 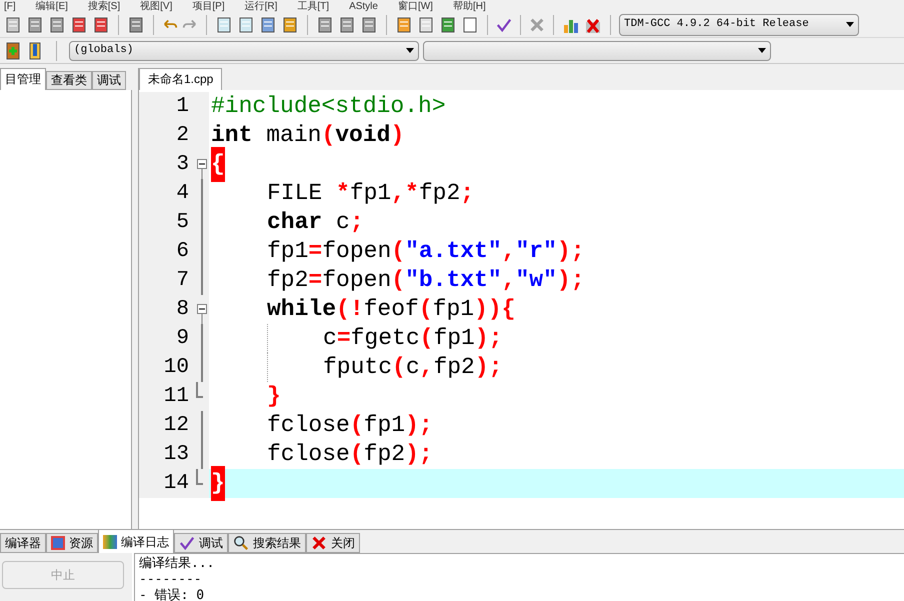 I want to click on line-number: 6, so click(x=182, y=252).